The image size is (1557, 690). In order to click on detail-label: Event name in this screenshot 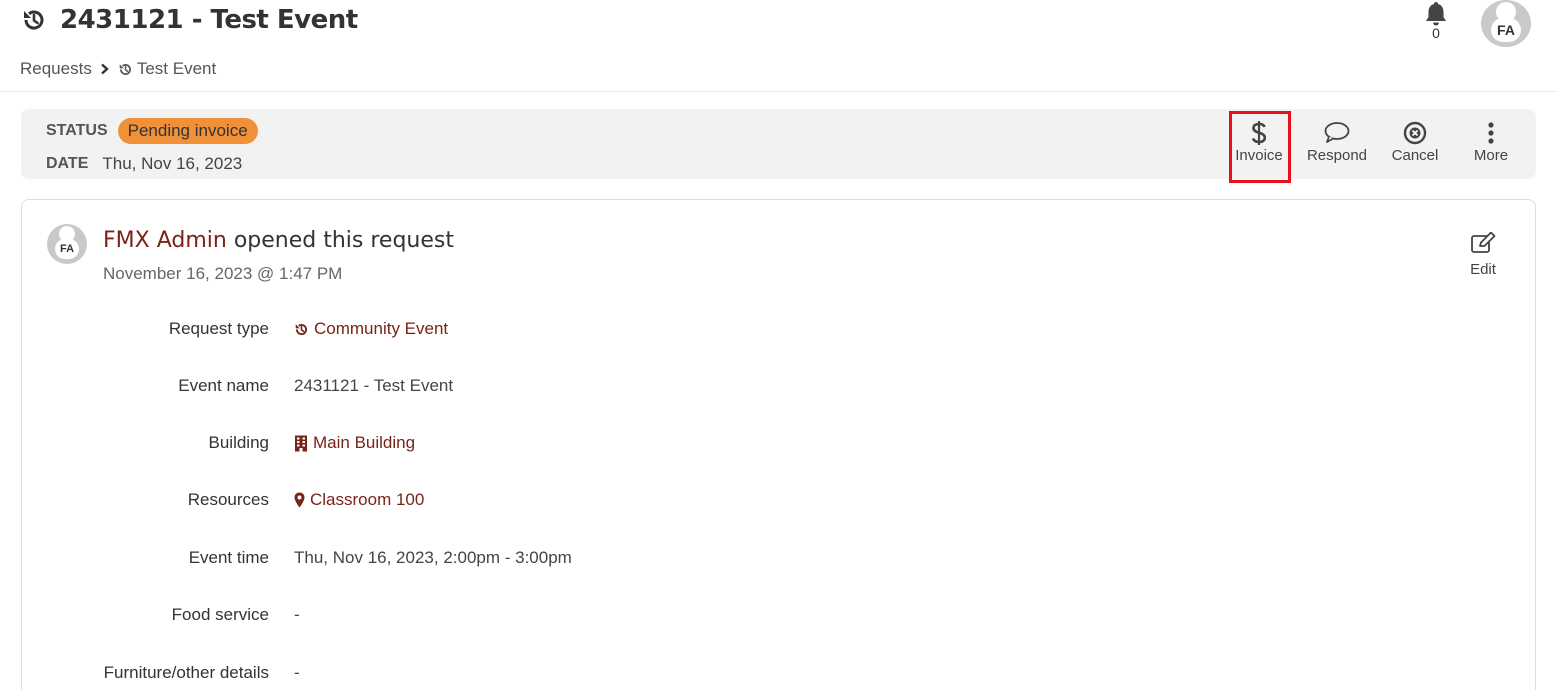, I will do `click(223, 385)`.